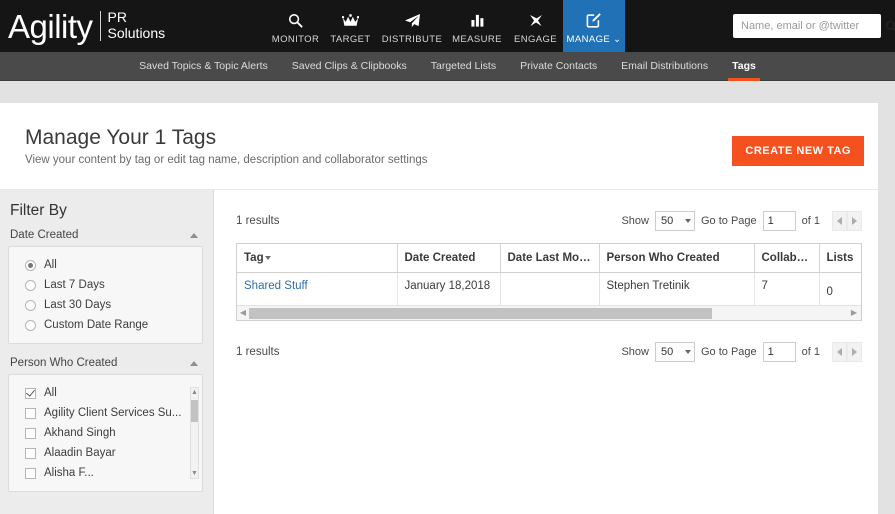  I want to click on scroll-up-icon: ▲, so click(194, 392).